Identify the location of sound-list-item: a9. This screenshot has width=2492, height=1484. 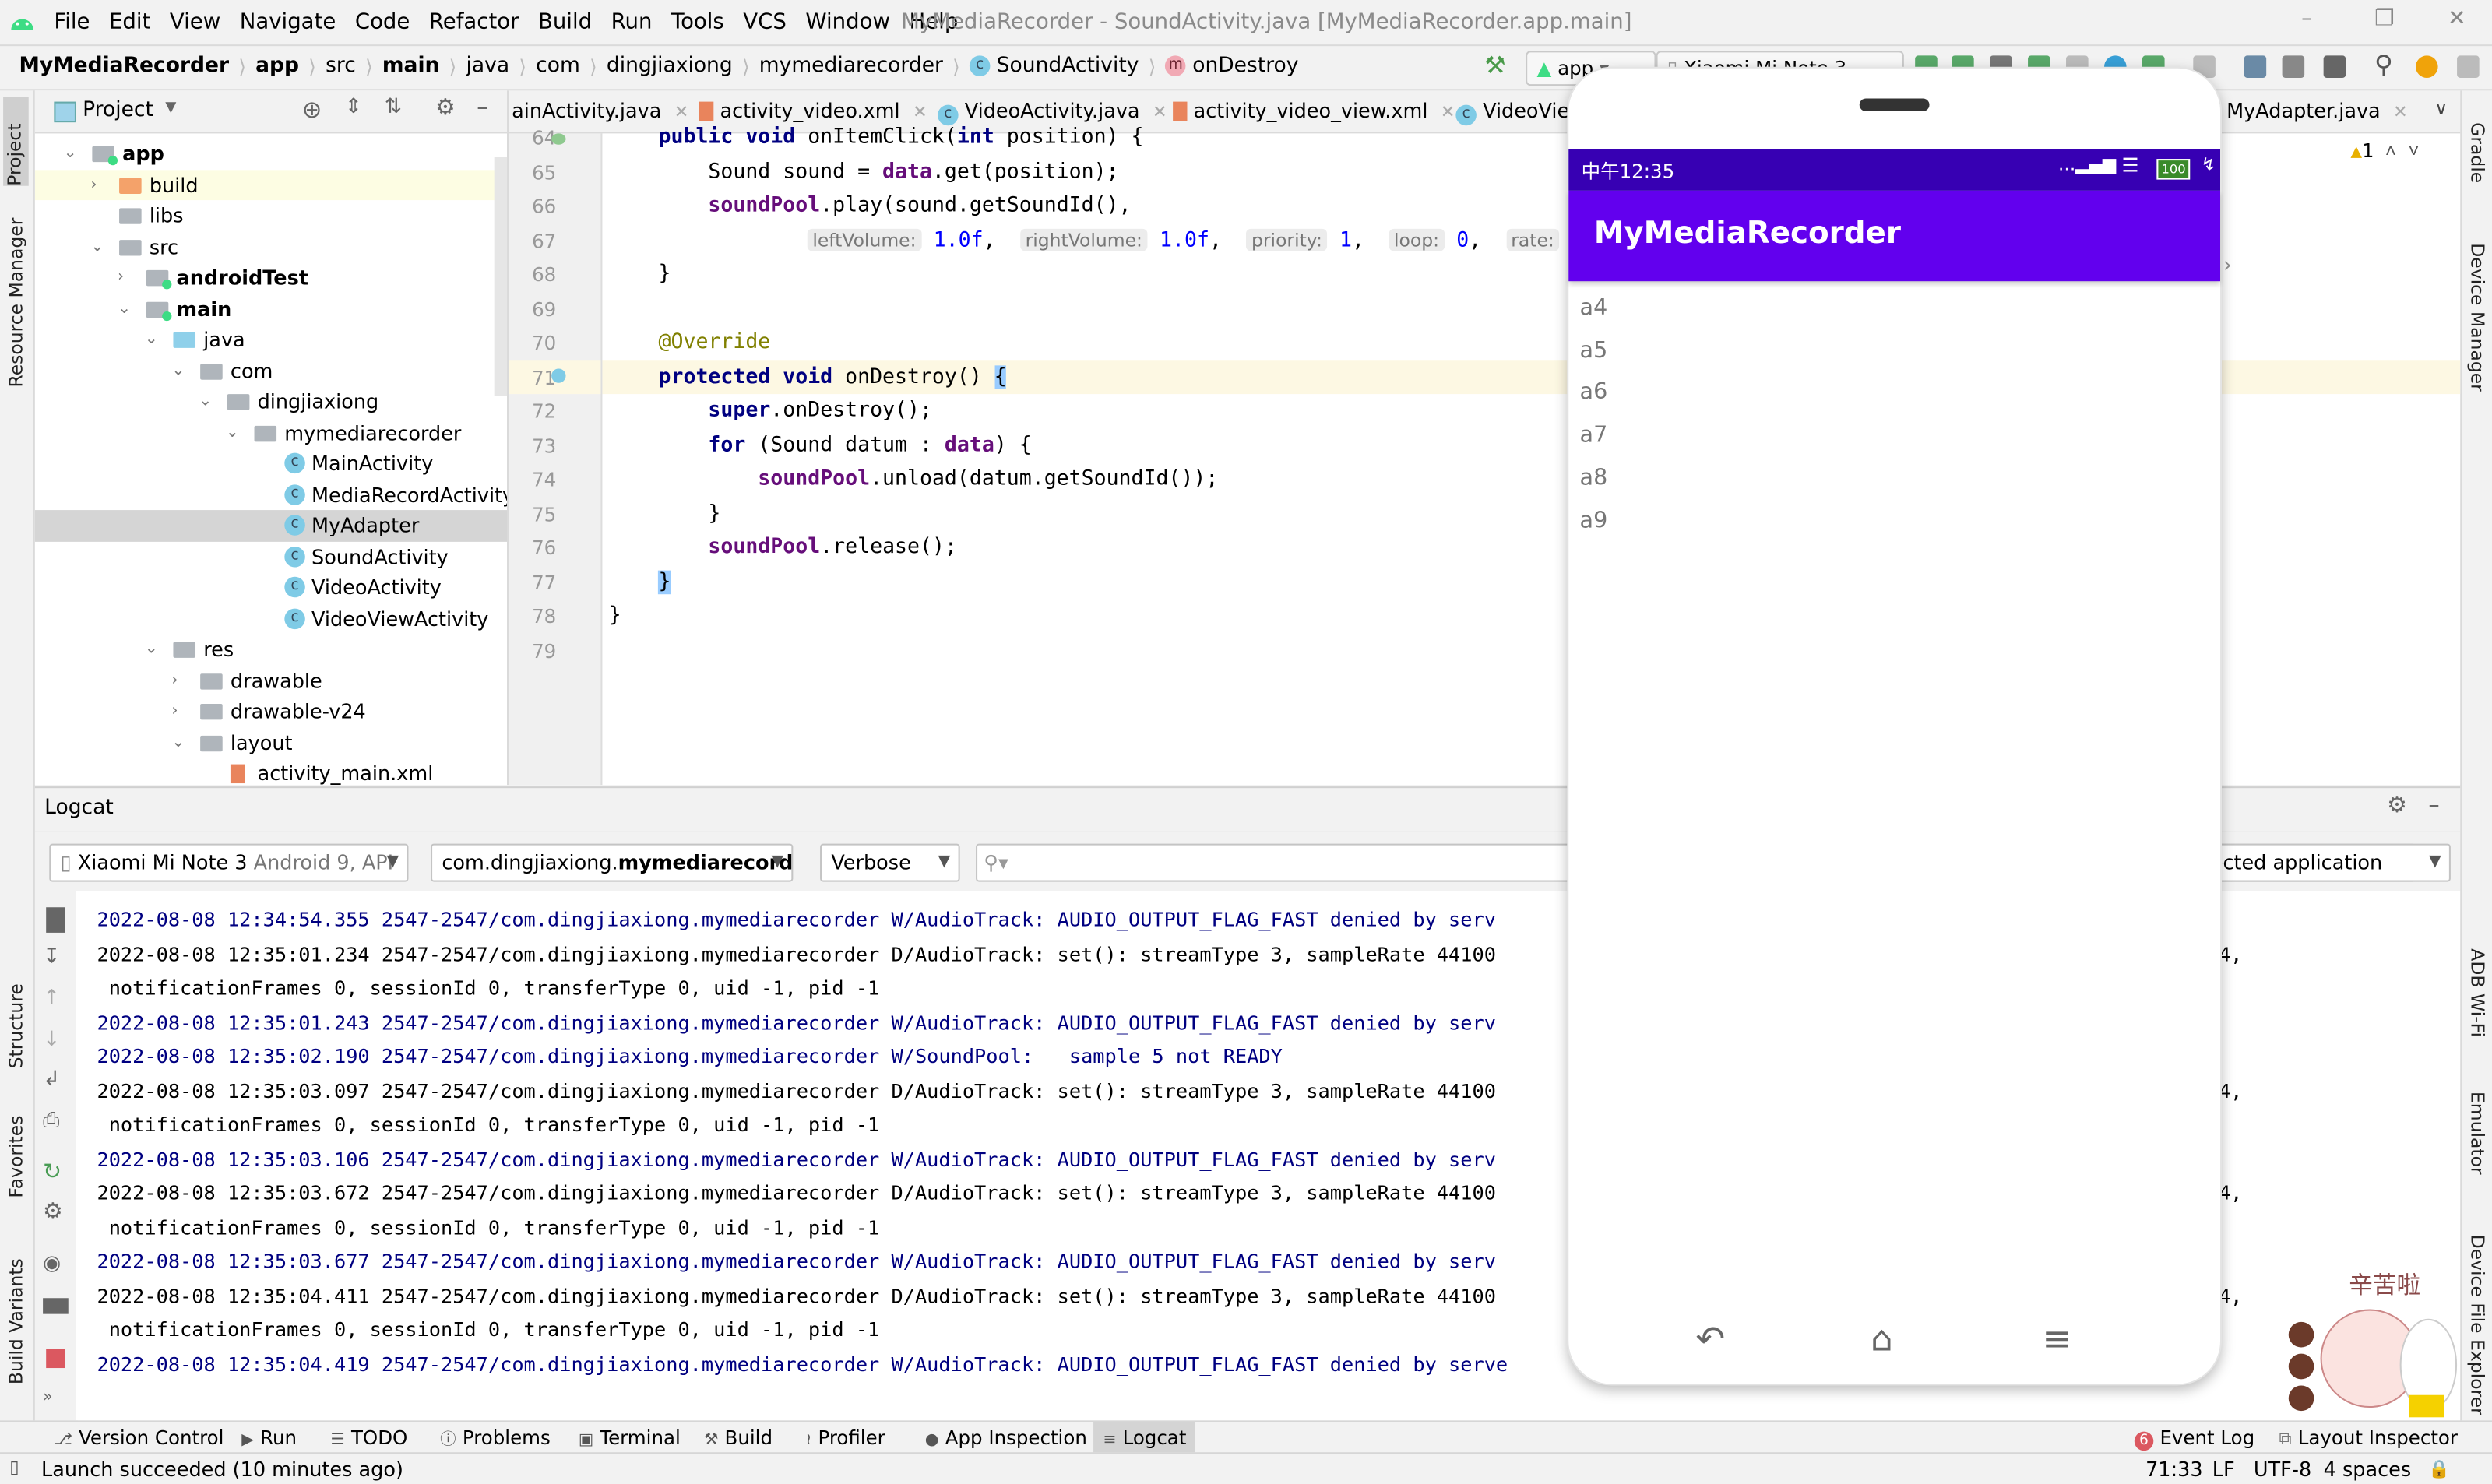
(1594, 520).